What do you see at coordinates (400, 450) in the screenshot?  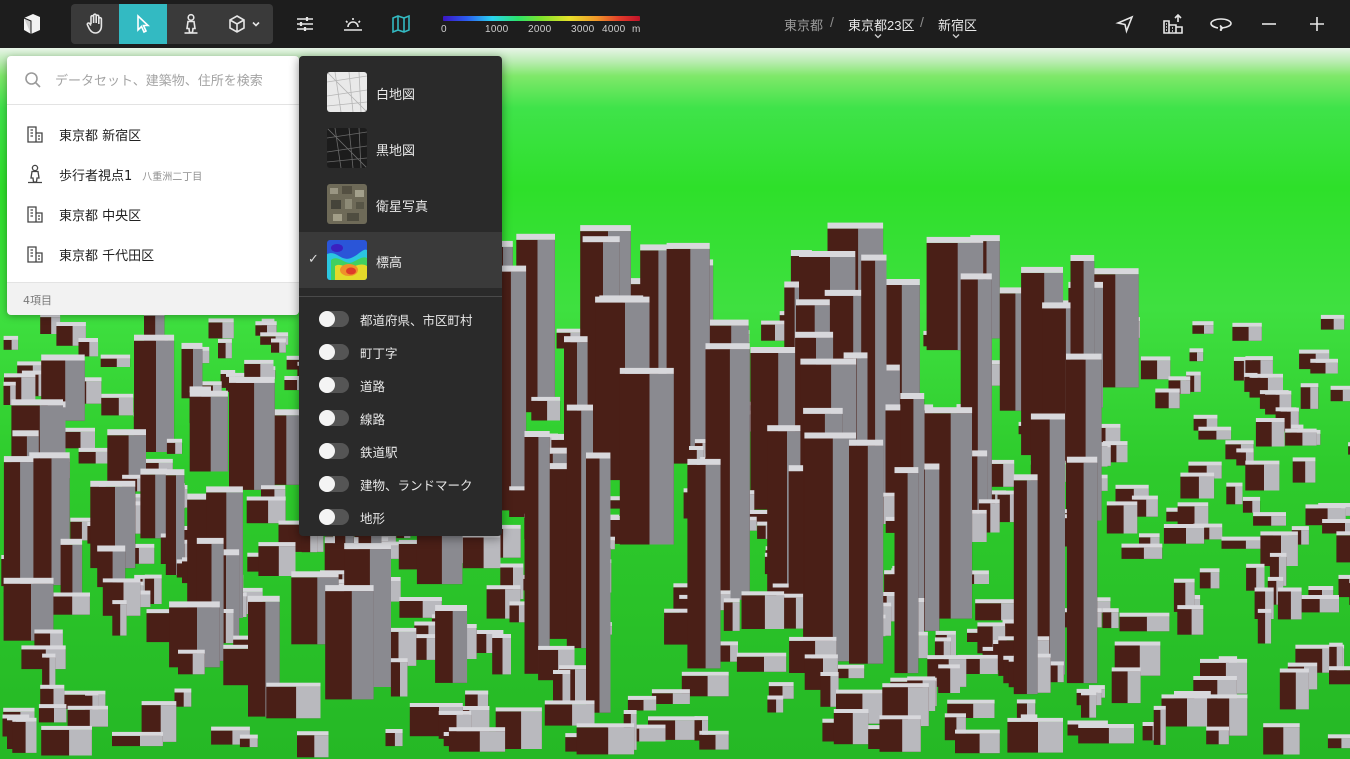 I see `layer-toggle-station: 鉄道駅` at bounding box center [400, 450].